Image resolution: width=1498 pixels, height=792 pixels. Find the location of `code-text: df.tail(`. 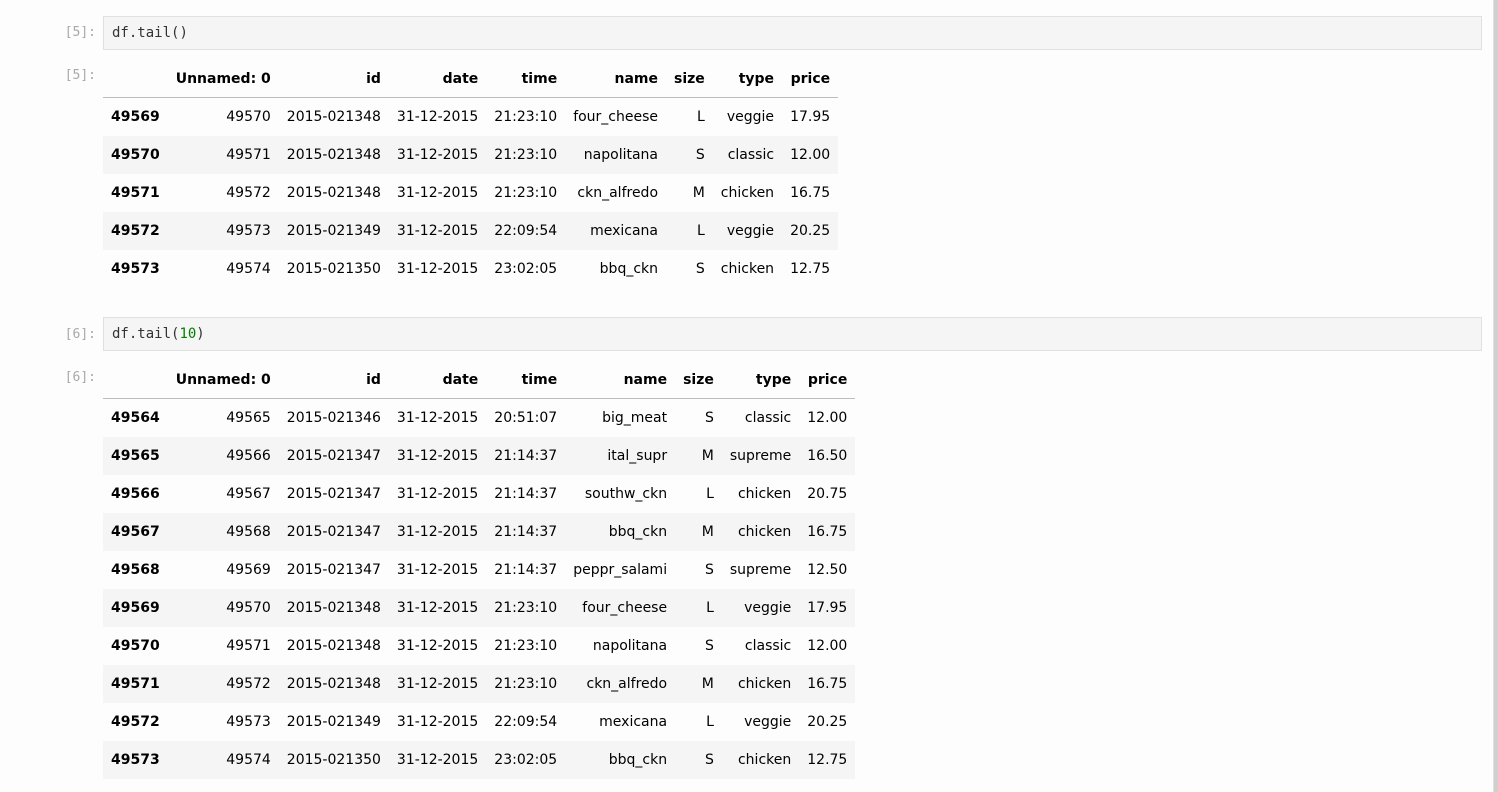

code-text: df.tail( is located at coordinates (146, 33).